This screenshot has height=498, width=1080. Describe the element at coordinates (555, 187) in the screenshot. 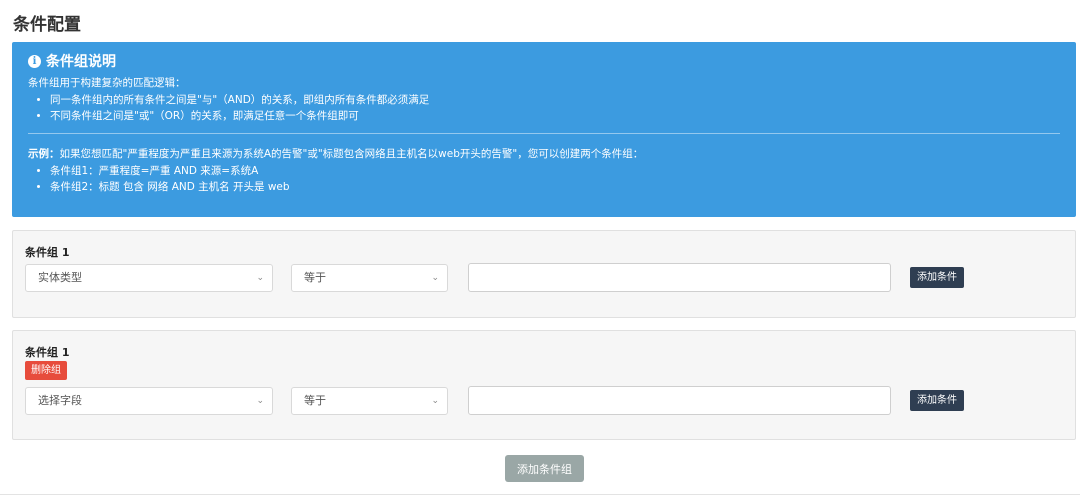

I see `example-item: 条件组2：标题 包含 网络 AND 主机名 开头是 web` at that location.